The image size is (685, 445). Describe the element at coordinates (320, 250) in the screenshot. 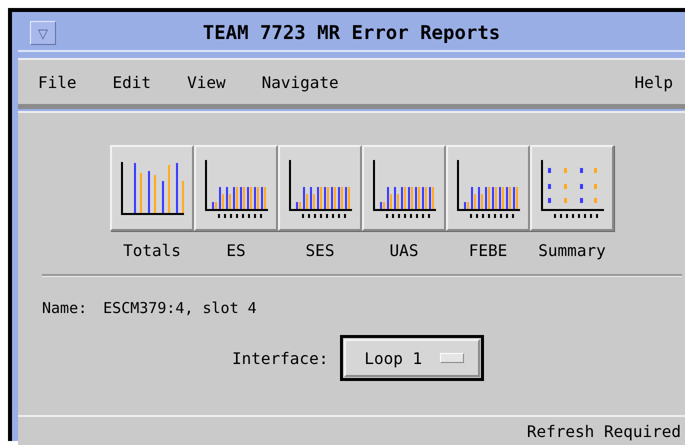

I see `button-label: SES` at that location.